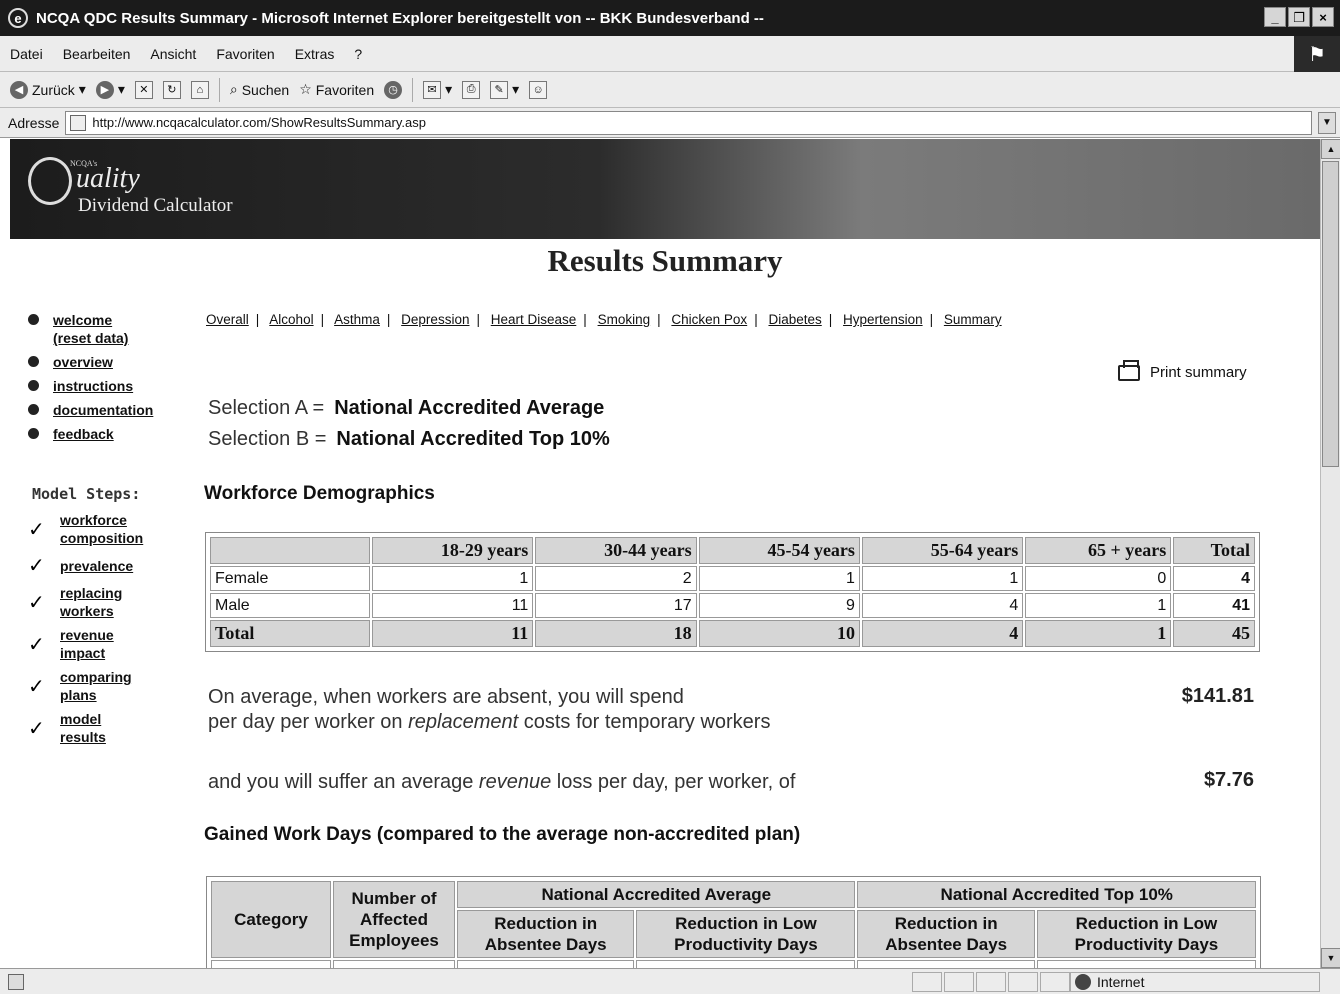  What do you see at coordinates (1330, 553) in the screenshot?
I see `vertical-scrollbar: ▲ ▼` at bounding box center [1330, 553].